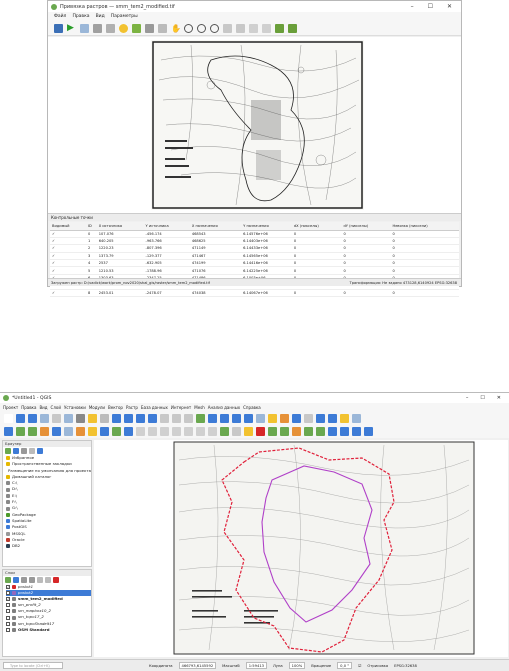 This screenshot has width=509, height=671. Describe the element at coordinates (120, 226) in the screenshot. I see `col-src-x: X источника` at that location.